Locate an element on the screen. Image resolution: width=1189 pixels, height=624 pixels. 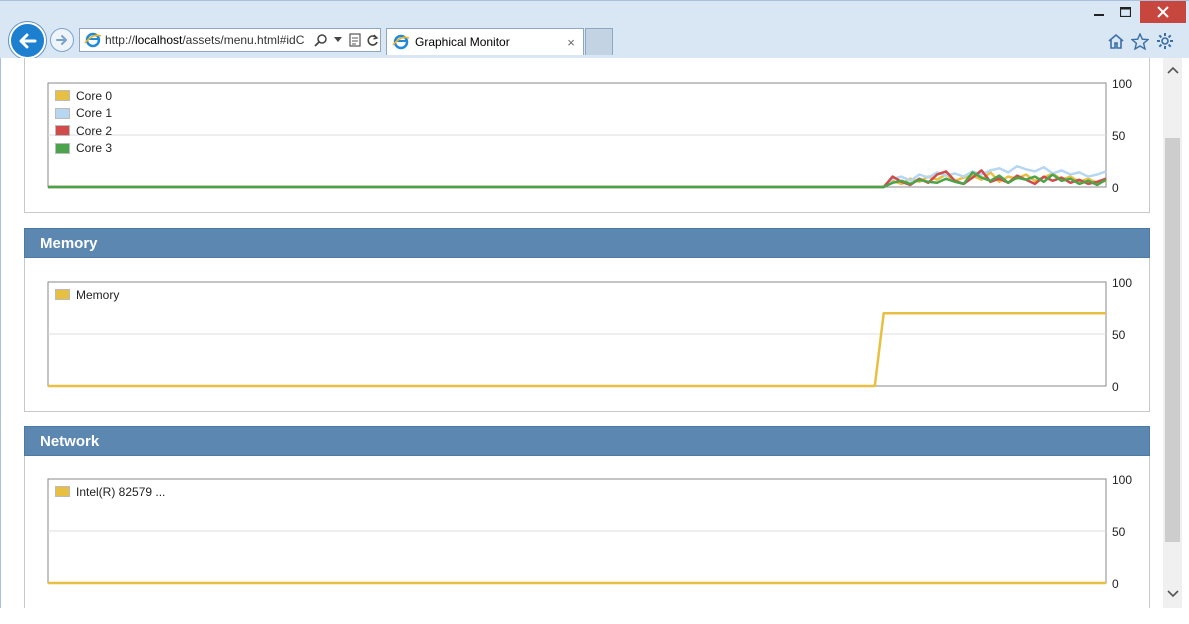
back-button is located at coordinates (27, 40).